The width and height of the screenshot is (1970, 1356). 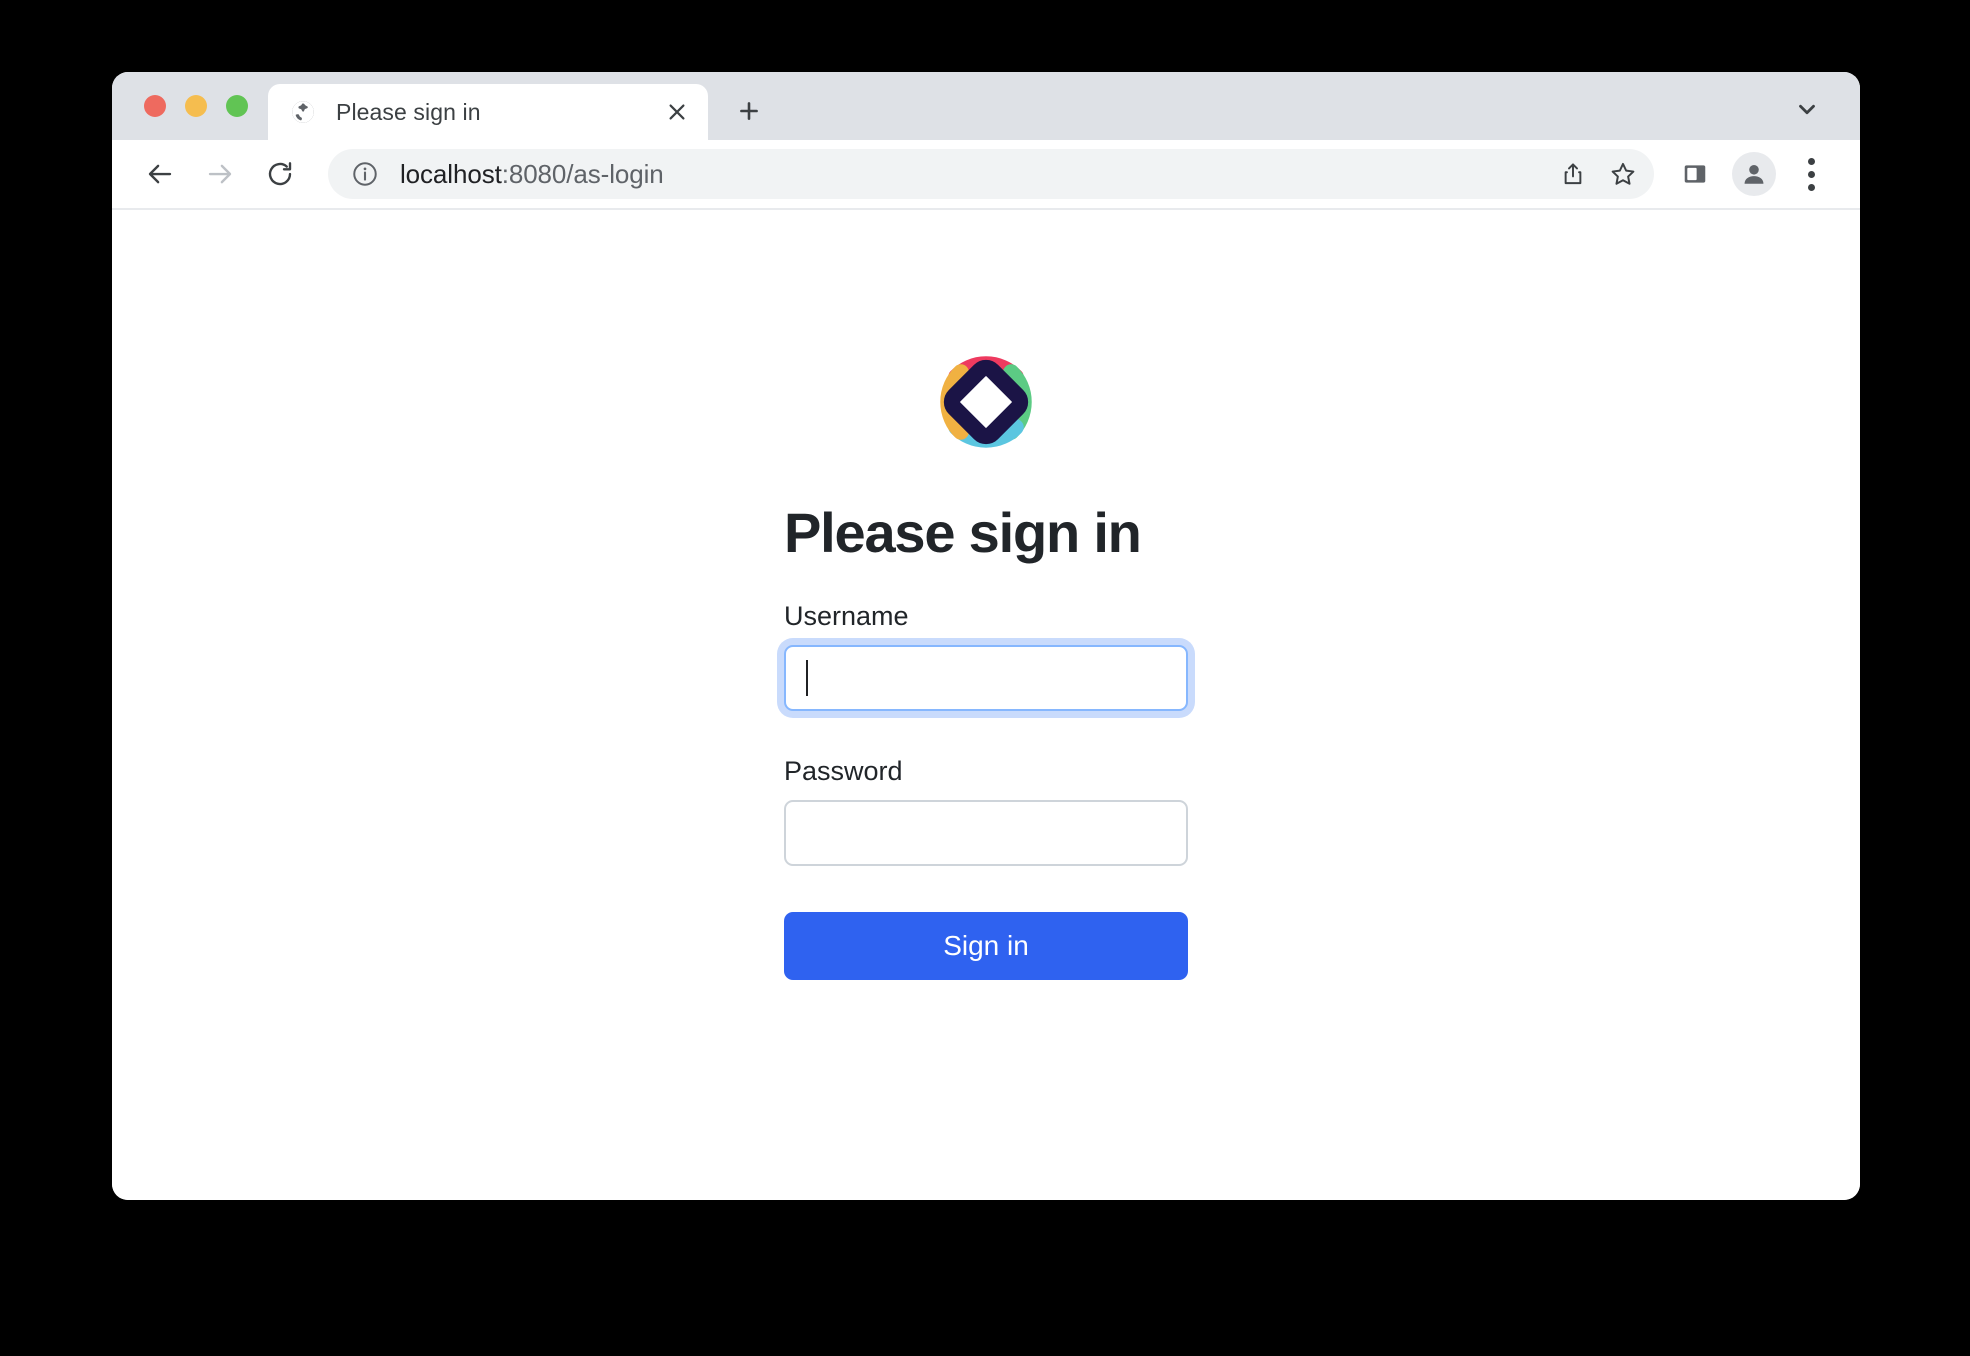 What do you see at coordinates (160, 174) in the screenshot?
I see `back-arrow-icon` at bounding box center [160, 174].